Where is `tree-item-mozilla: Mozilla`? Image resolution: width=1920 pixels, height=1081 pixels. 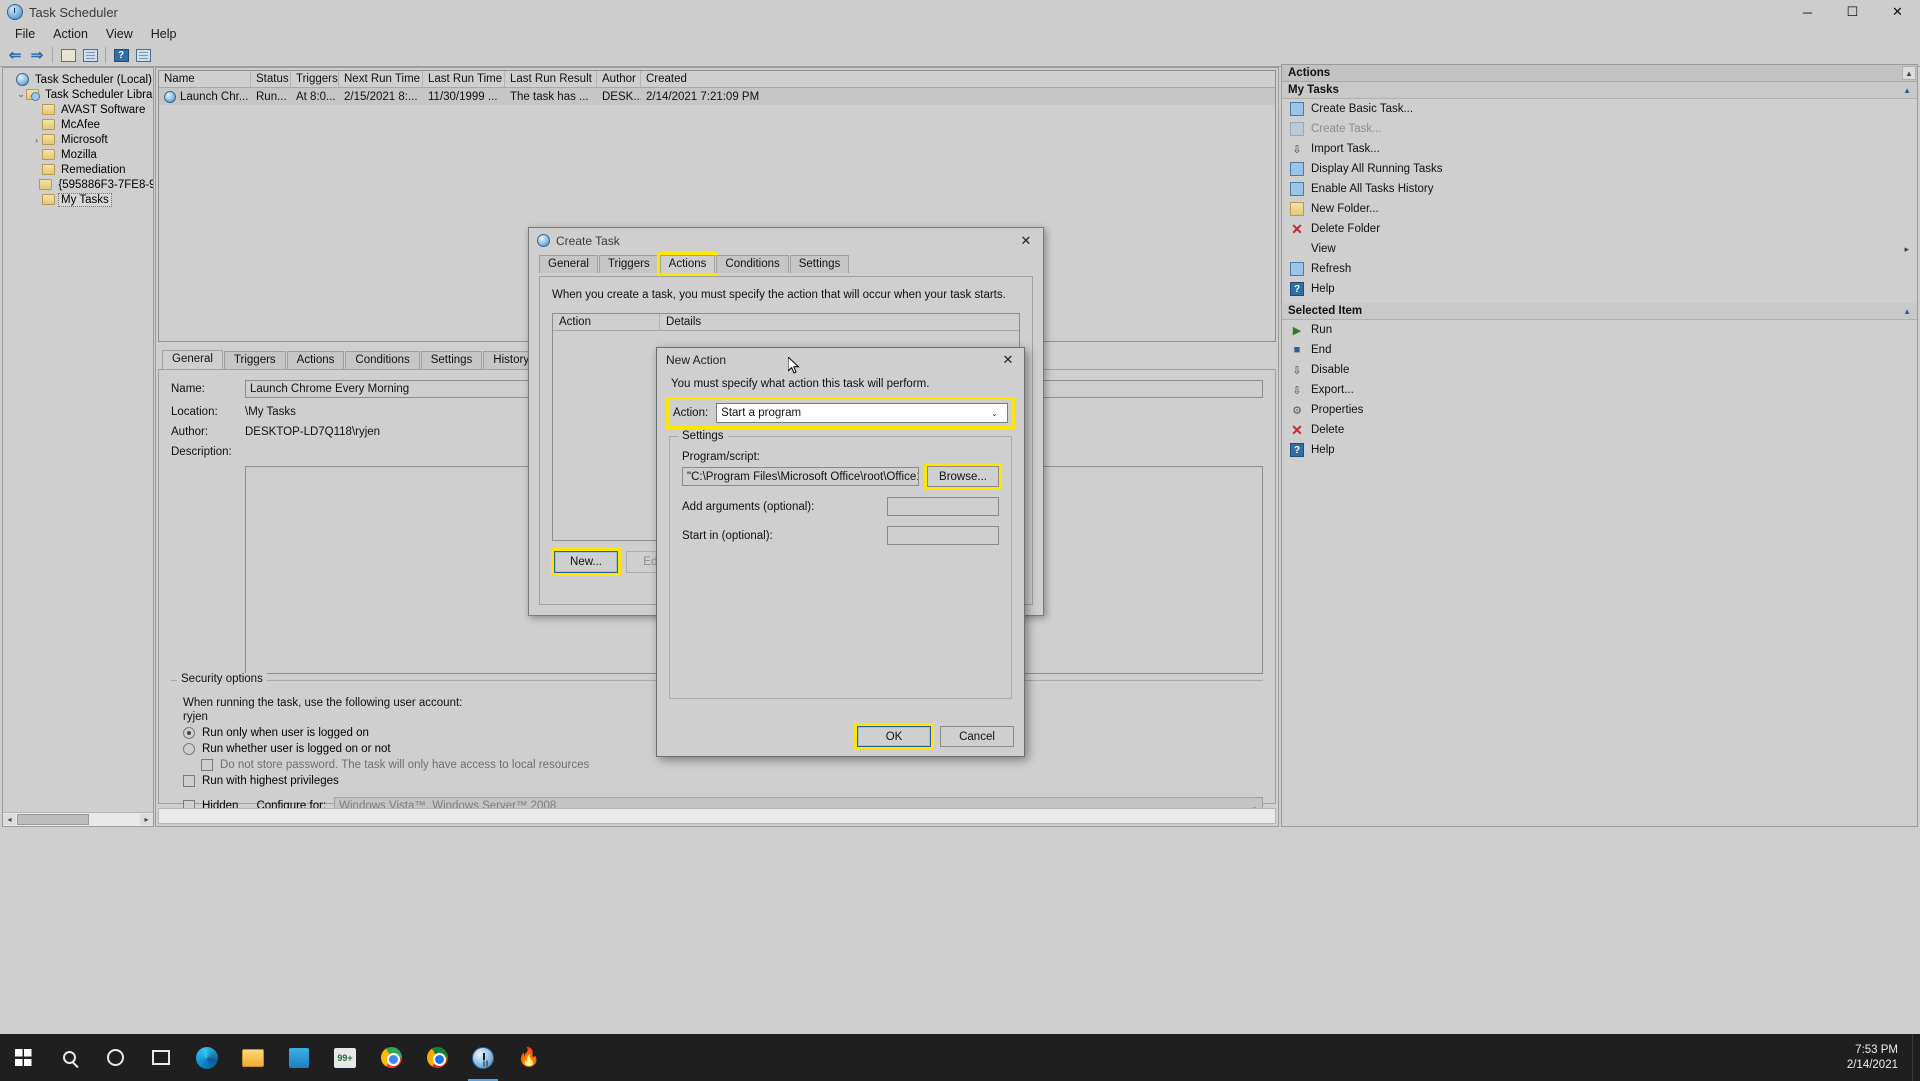
tree-item-mozilla: Mozilla is located at coordinates (79, 154).